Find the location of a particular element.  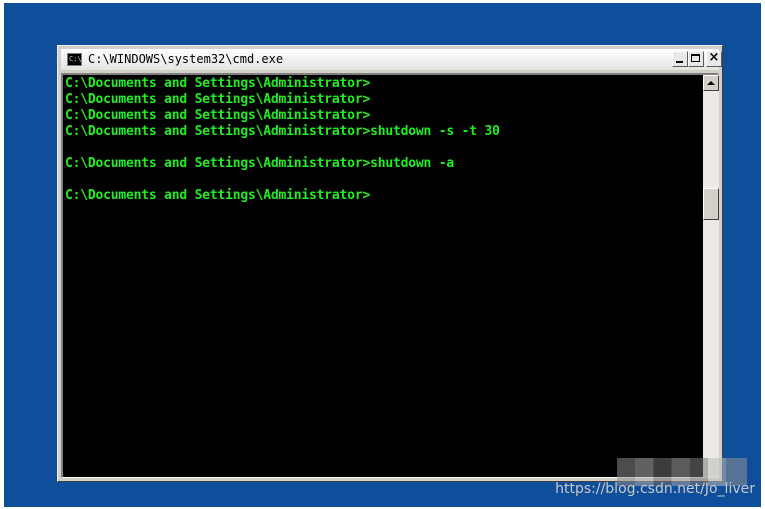

minimize-button is located at coordinates (680, 59).